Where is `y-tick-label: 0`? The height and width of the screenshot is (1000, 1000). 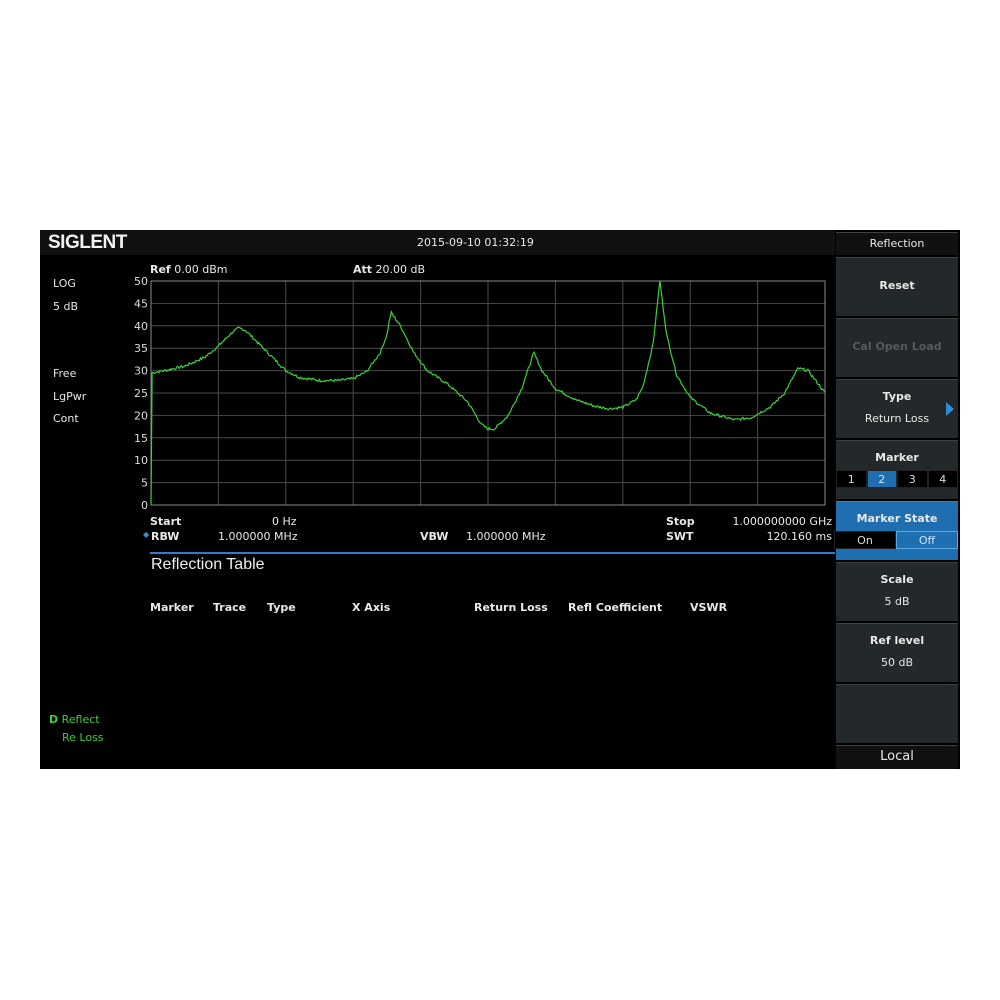 y-tick-label: 0 is located at coordinates (144, 505).